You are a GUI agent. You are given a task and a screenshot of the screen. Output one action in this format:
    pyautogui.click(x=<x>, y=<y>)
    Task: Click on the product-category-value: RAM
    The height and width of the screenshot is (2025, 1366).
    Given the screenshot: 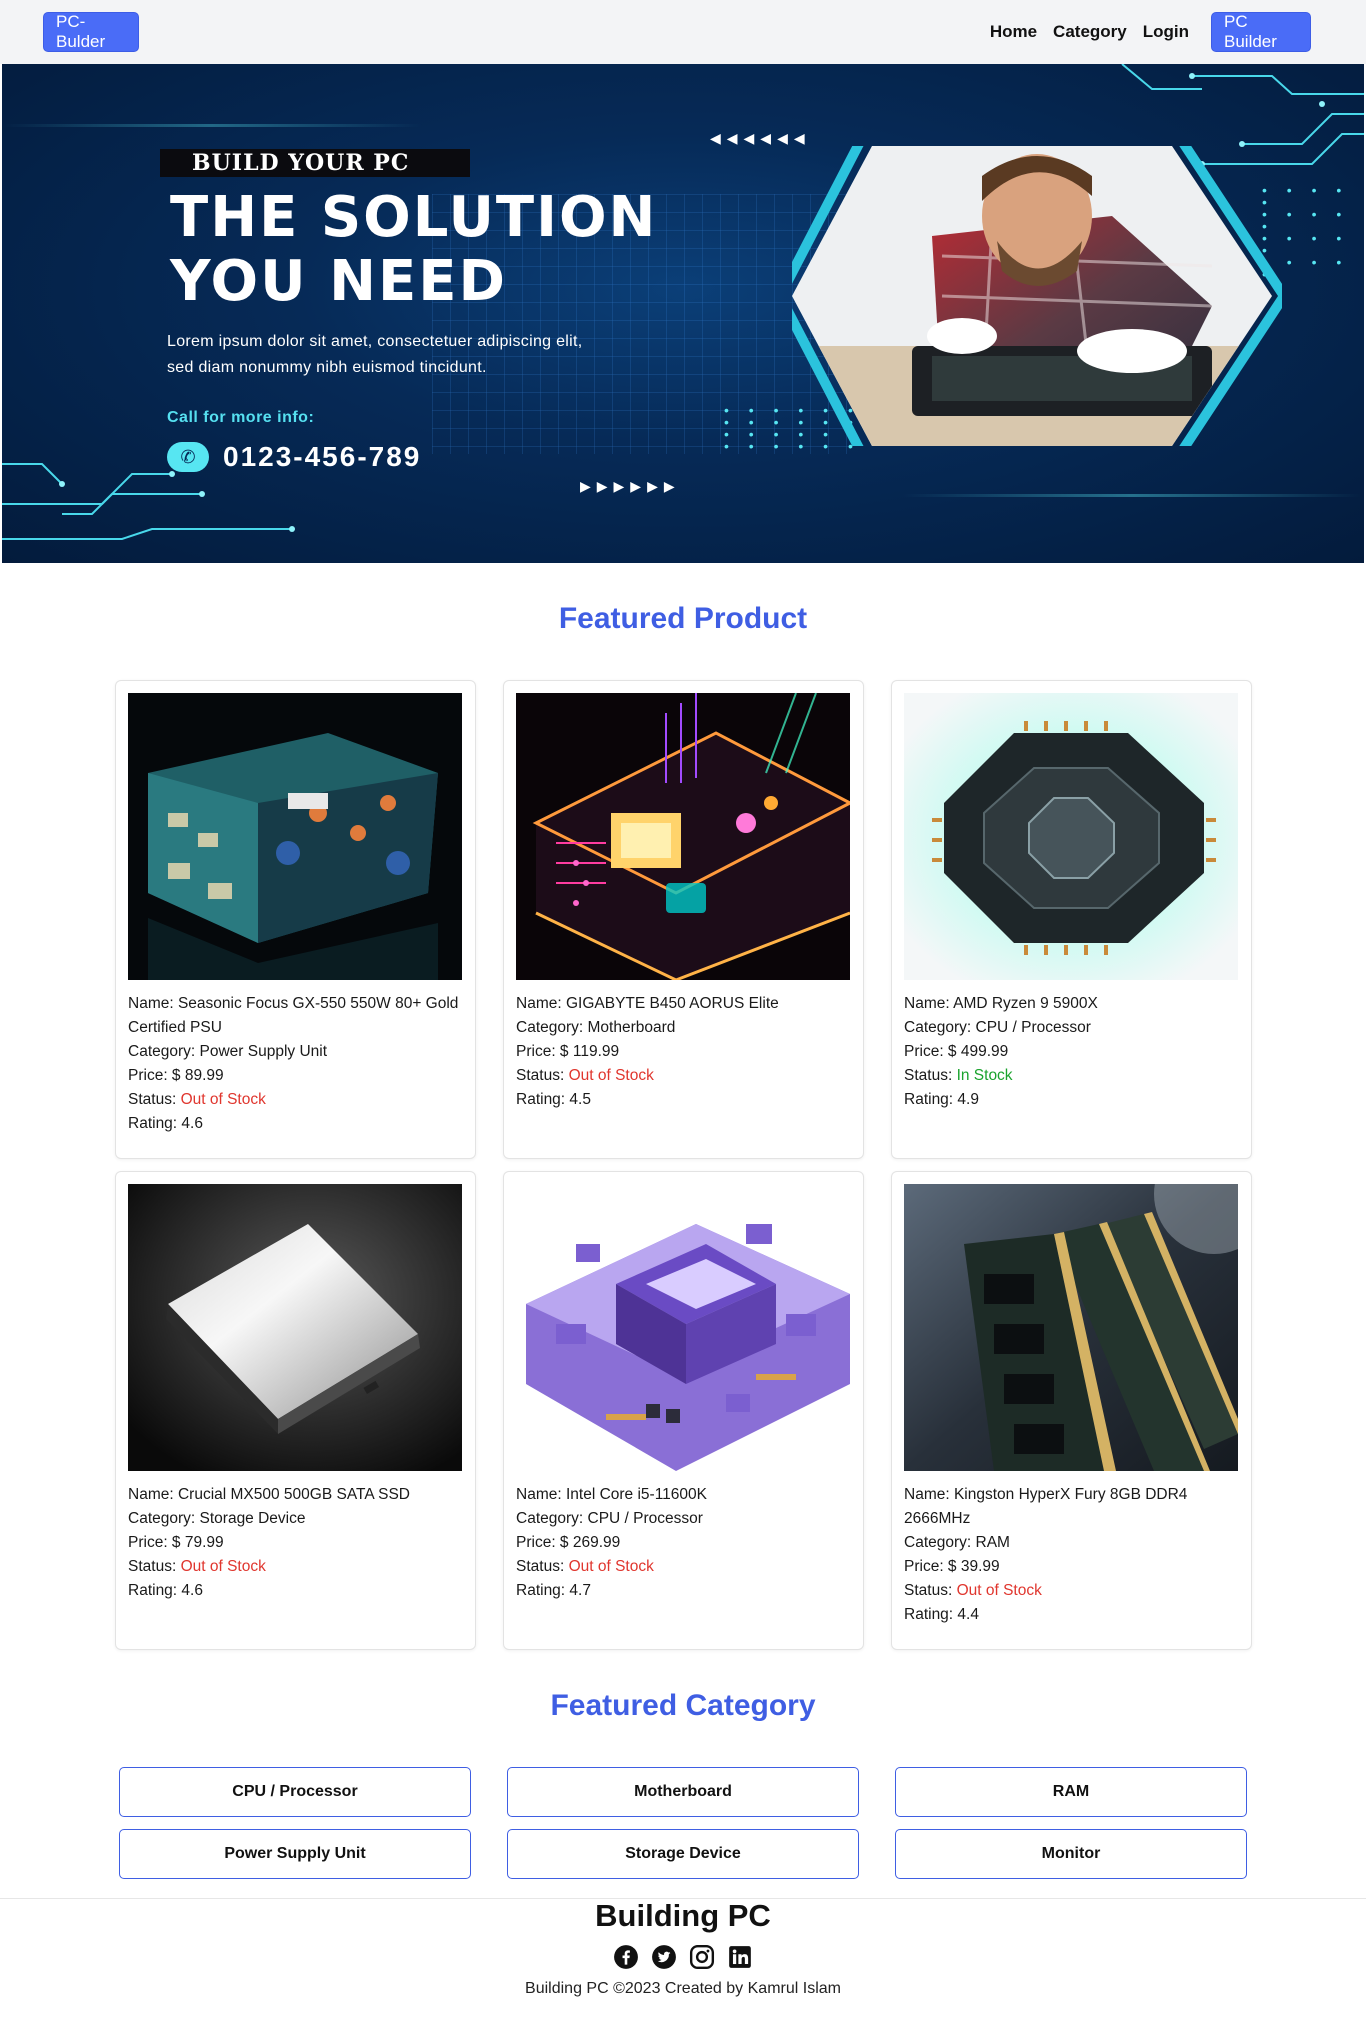 What is the action you would take?
    pyautogui.click(x=992, y=1542)
    